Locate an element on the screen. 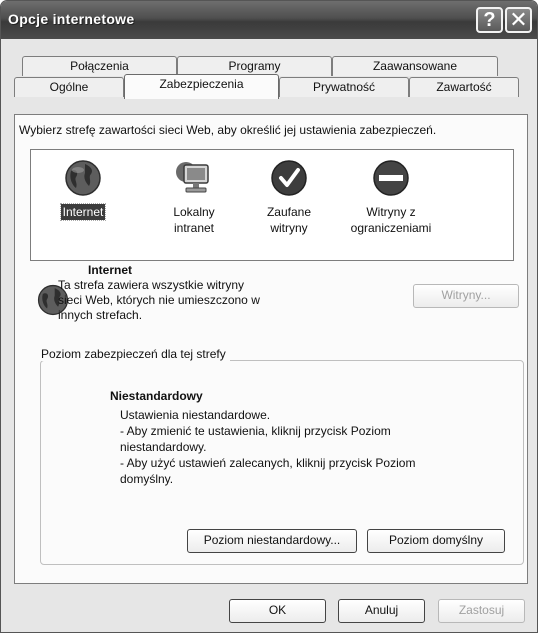  window-title: Opcje internetowe is located at coordinates (71, 19).